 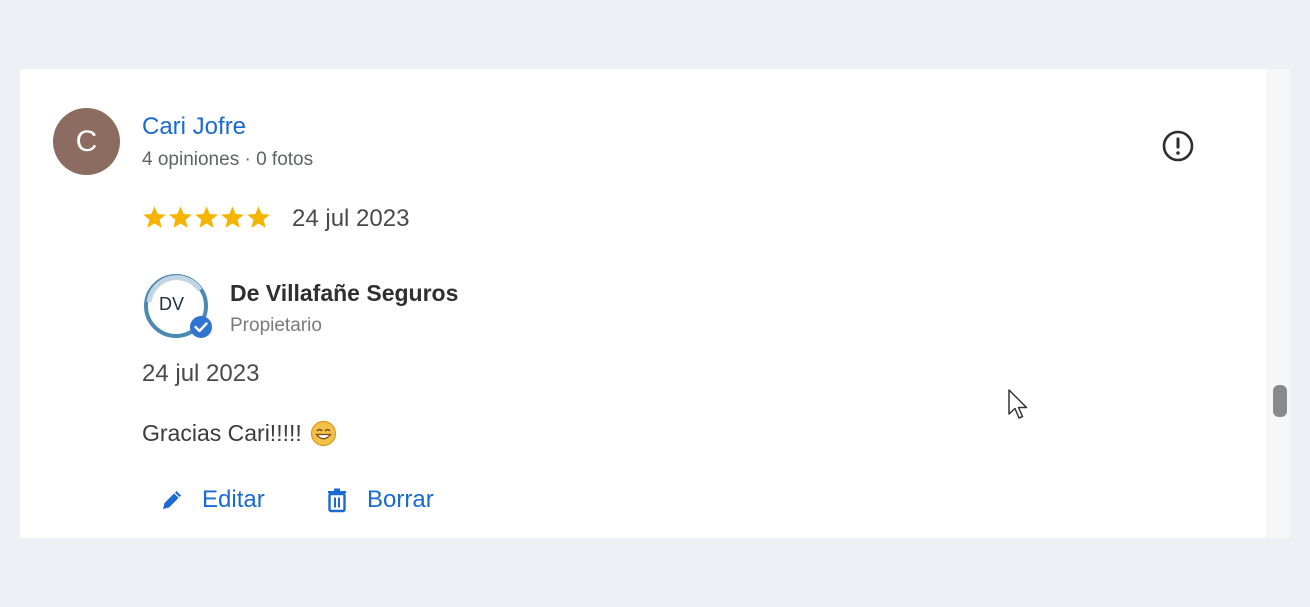 I want to click on edit-reply-button: Editar, so click(x=211, y=500).